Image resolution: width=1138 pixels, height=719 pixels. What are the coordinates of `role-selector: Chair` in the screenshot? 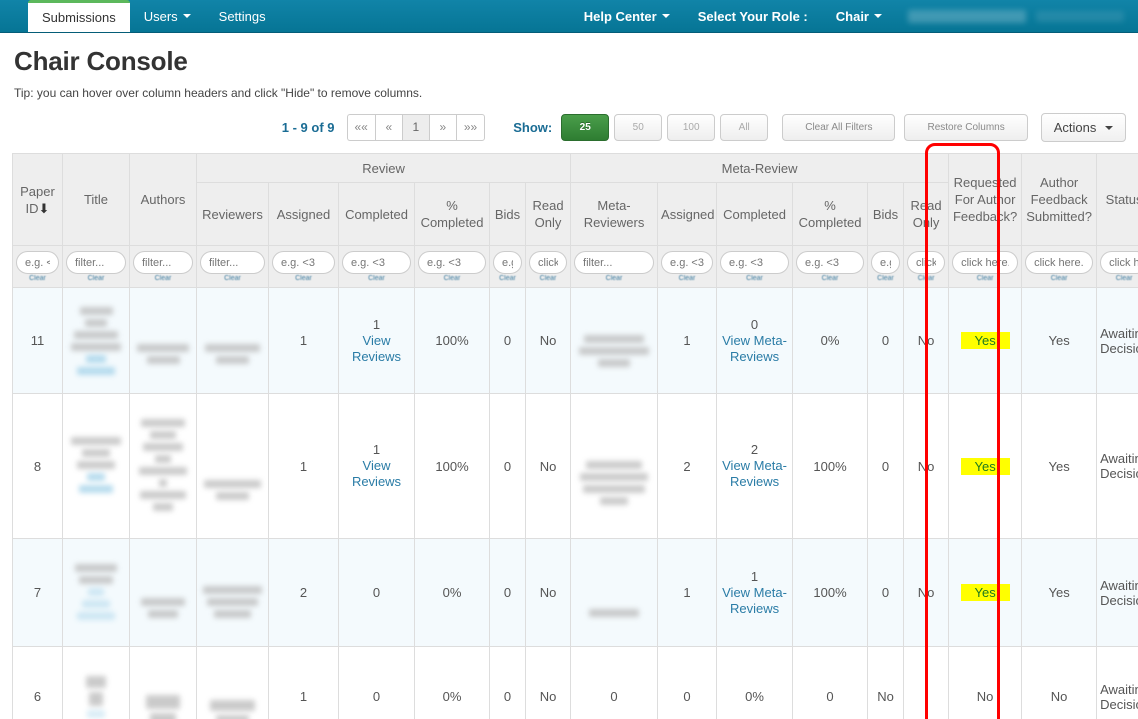 It's located at (859, 16).